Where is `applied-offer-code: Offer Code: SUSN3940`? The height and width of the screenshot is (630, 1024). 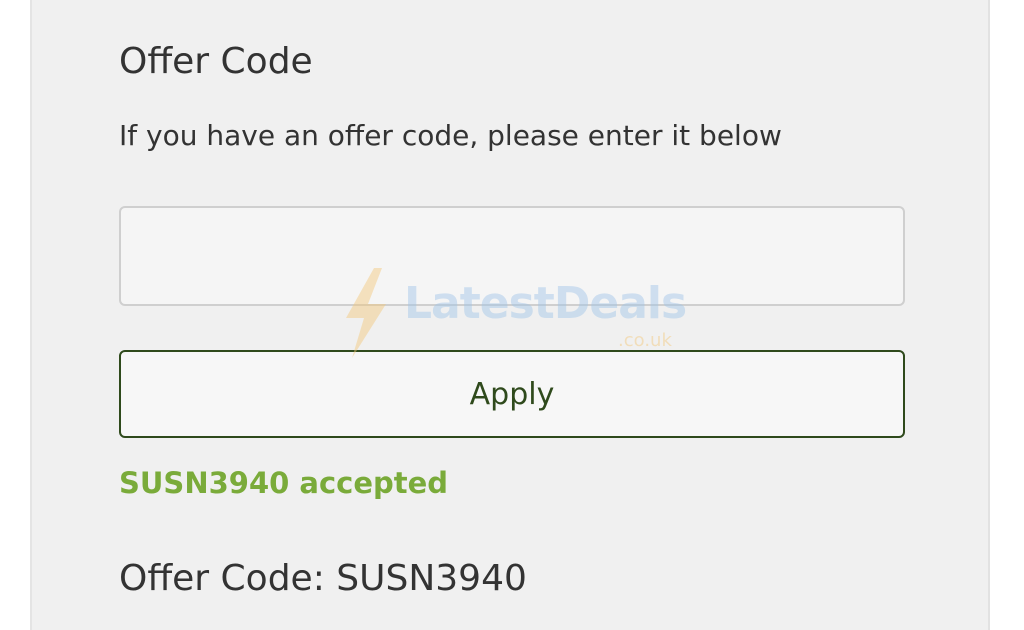
applied-offer-code: Offer Code: SUSN3940 is located at coordinates (323, 579).